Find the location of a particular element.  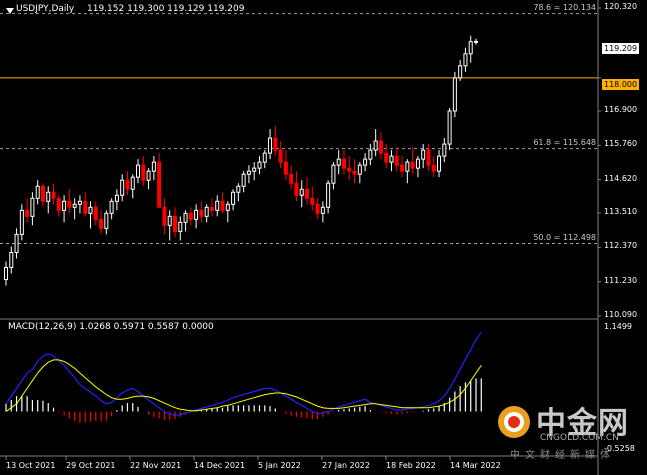

time-tick-label: 27 Jan 2022 is located at coordinates (346, 465).